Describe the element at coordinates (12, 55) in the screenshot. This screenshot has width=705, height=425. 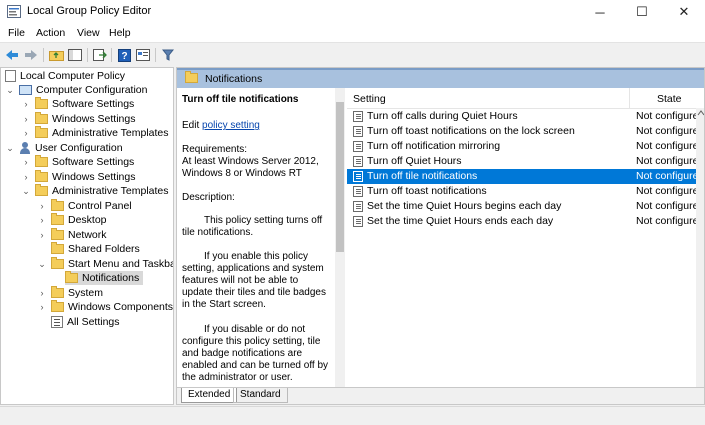
I see `back-icon` at that location.